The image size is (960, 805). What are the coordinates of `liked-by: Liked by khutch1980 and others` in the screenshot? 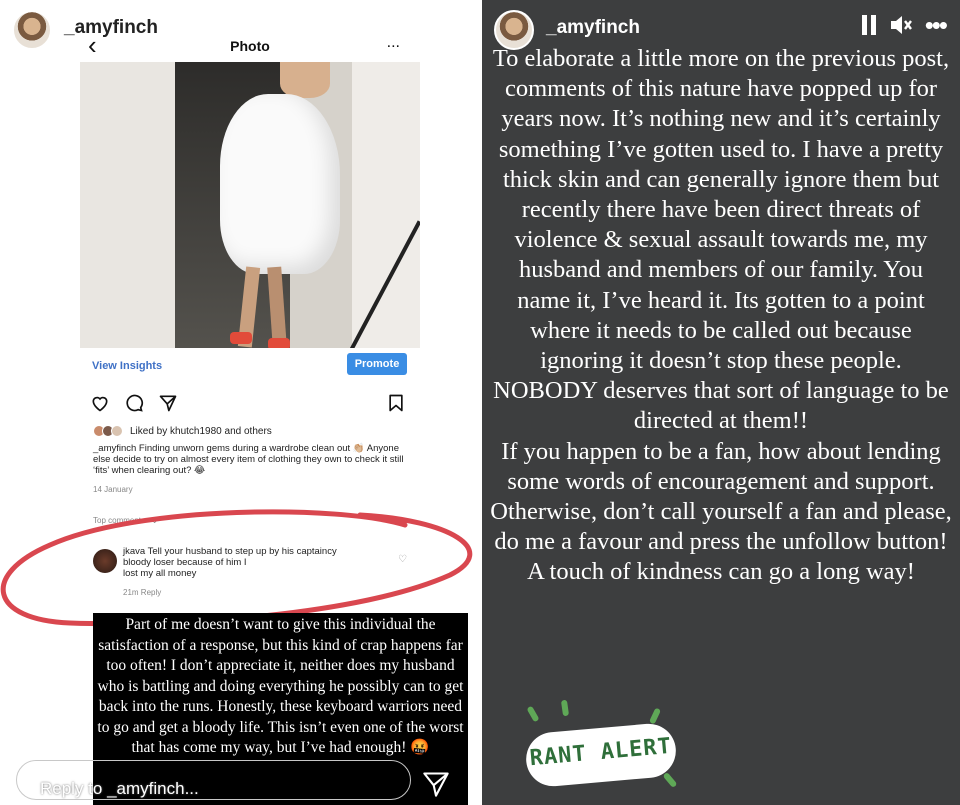 It's located at (182, 431).